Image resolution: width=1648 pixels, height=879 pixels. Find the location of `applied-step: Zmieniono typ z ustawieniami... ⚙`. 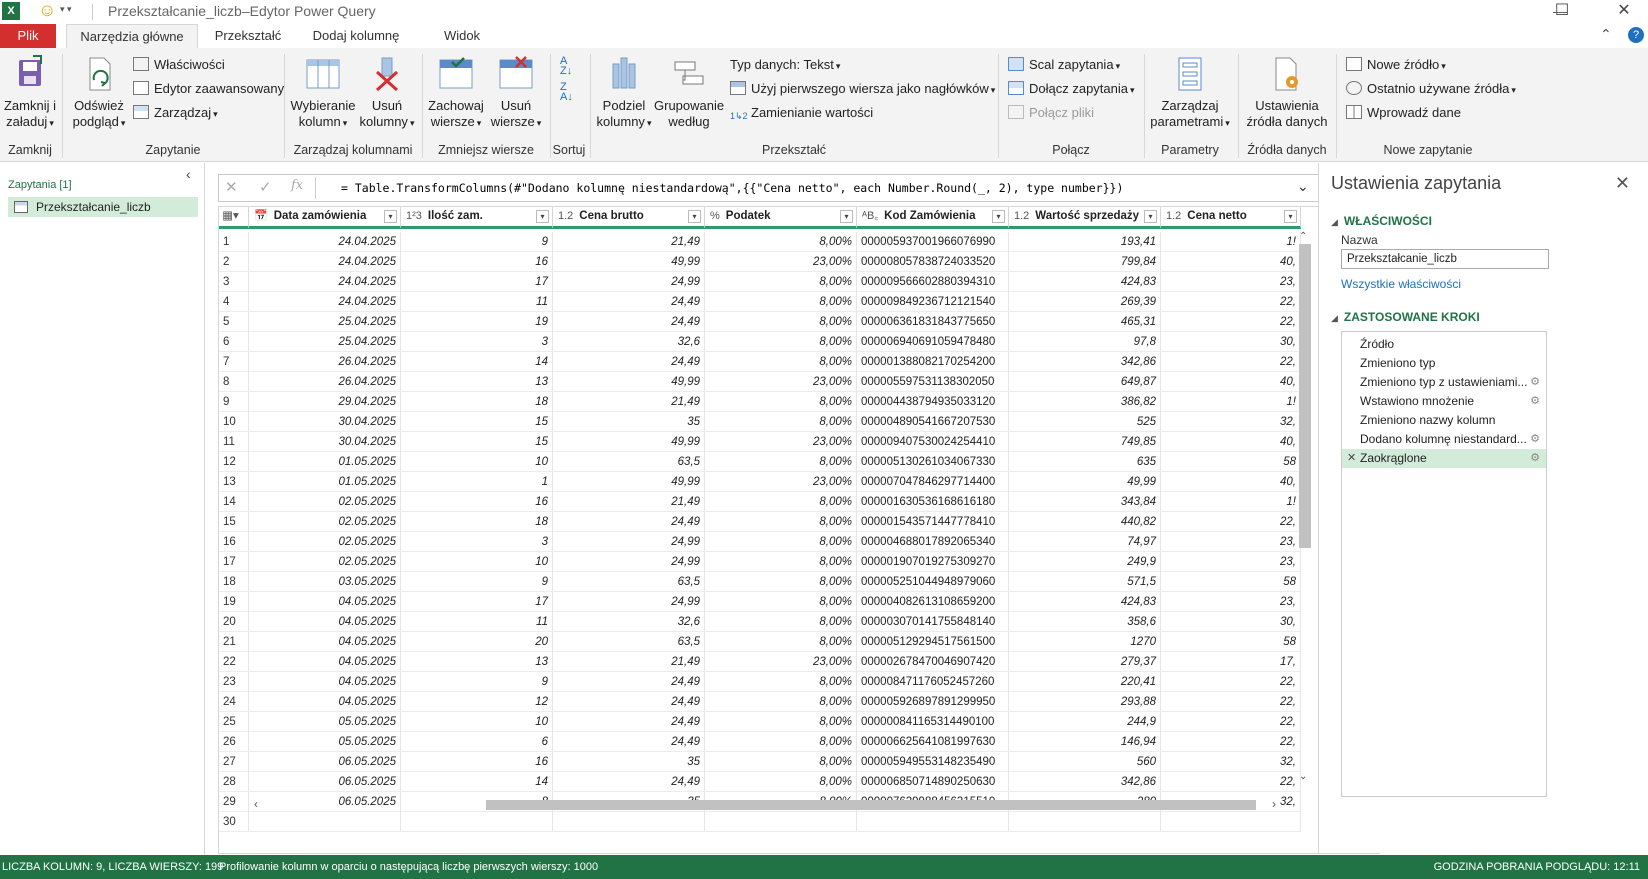

applied-step: Zmieniono typ z ustawieniami... ⚙ is located at coordinates (1444, 382).